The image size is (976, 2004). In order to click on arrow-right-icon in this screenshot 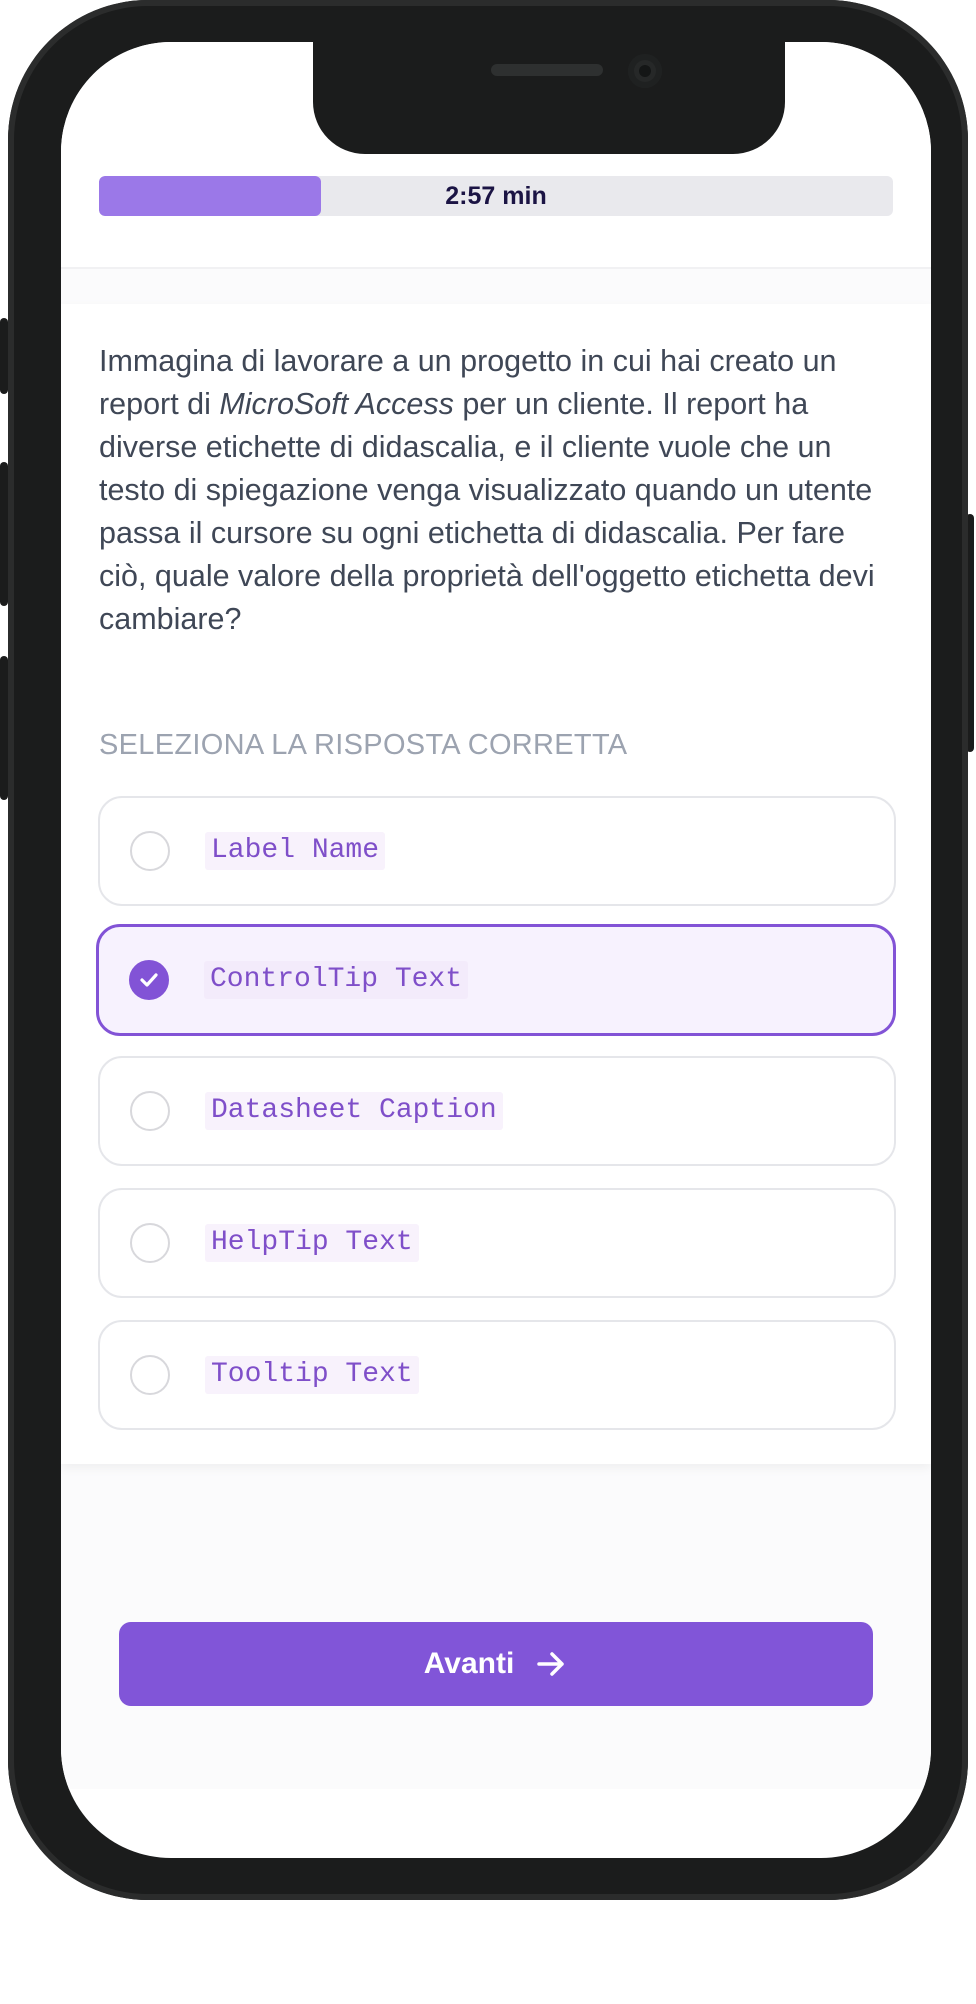, I will do `click(551, 1664)`.